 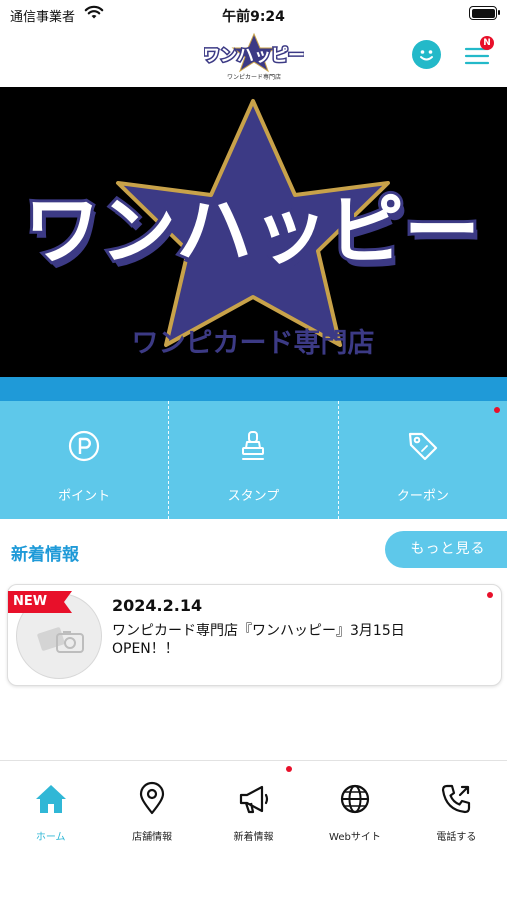 What do you see at coordinates (253, 837) in the screenshot?
I see `tab-news-label: 新着情報` at bounding box center [253, 837].